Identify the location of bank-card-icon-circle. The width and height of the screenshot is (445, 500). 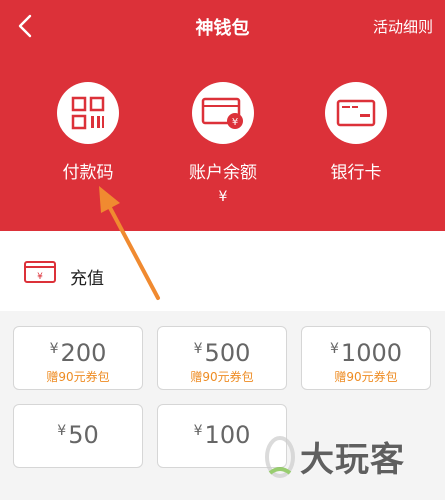
(356, 113).